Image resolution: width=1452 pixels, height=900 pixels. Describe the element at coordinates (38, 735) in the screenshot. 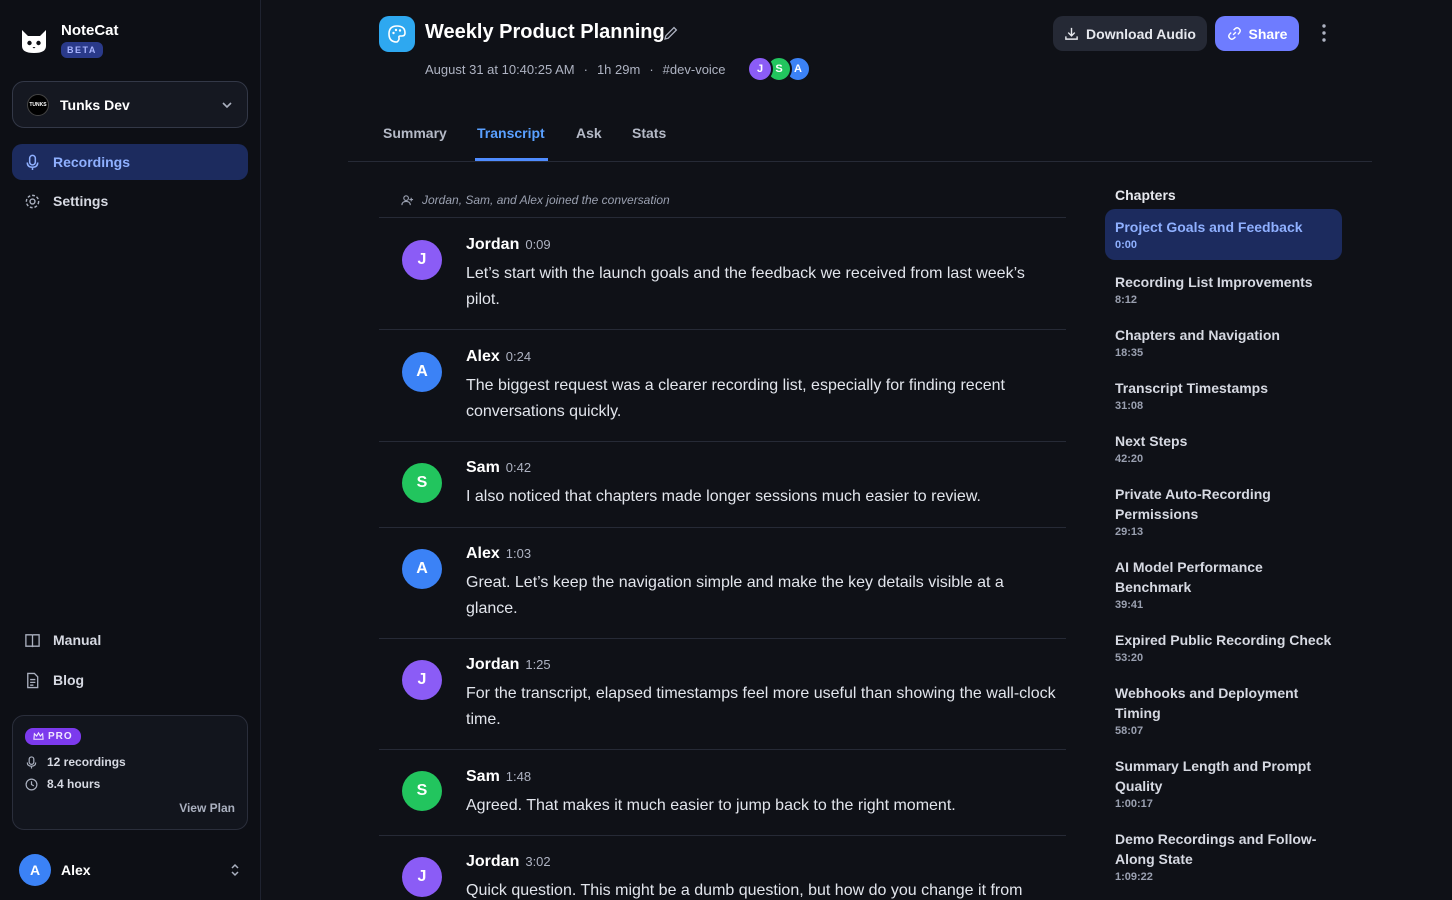

I see `crown-icon` at that location.